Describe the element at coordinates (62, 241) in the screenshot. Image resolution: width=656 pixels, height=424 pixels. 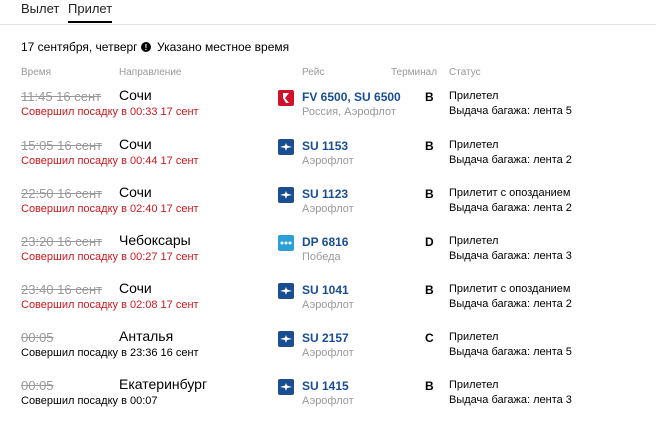
I see `scheduled-time: 23:20 16 сент` at that location.